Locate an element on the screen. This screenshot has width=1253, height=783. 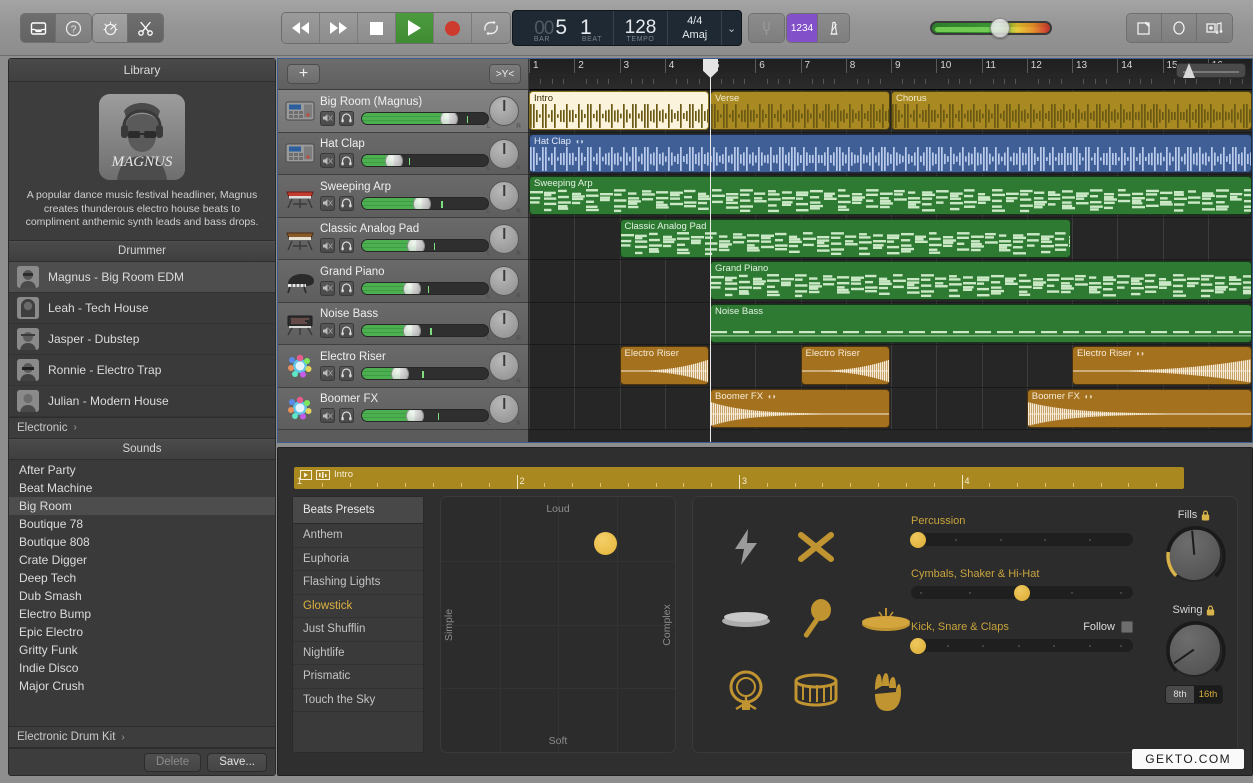
drummer-item-jasper: Jasper - Dubstep is located at coordinates (142, 339).